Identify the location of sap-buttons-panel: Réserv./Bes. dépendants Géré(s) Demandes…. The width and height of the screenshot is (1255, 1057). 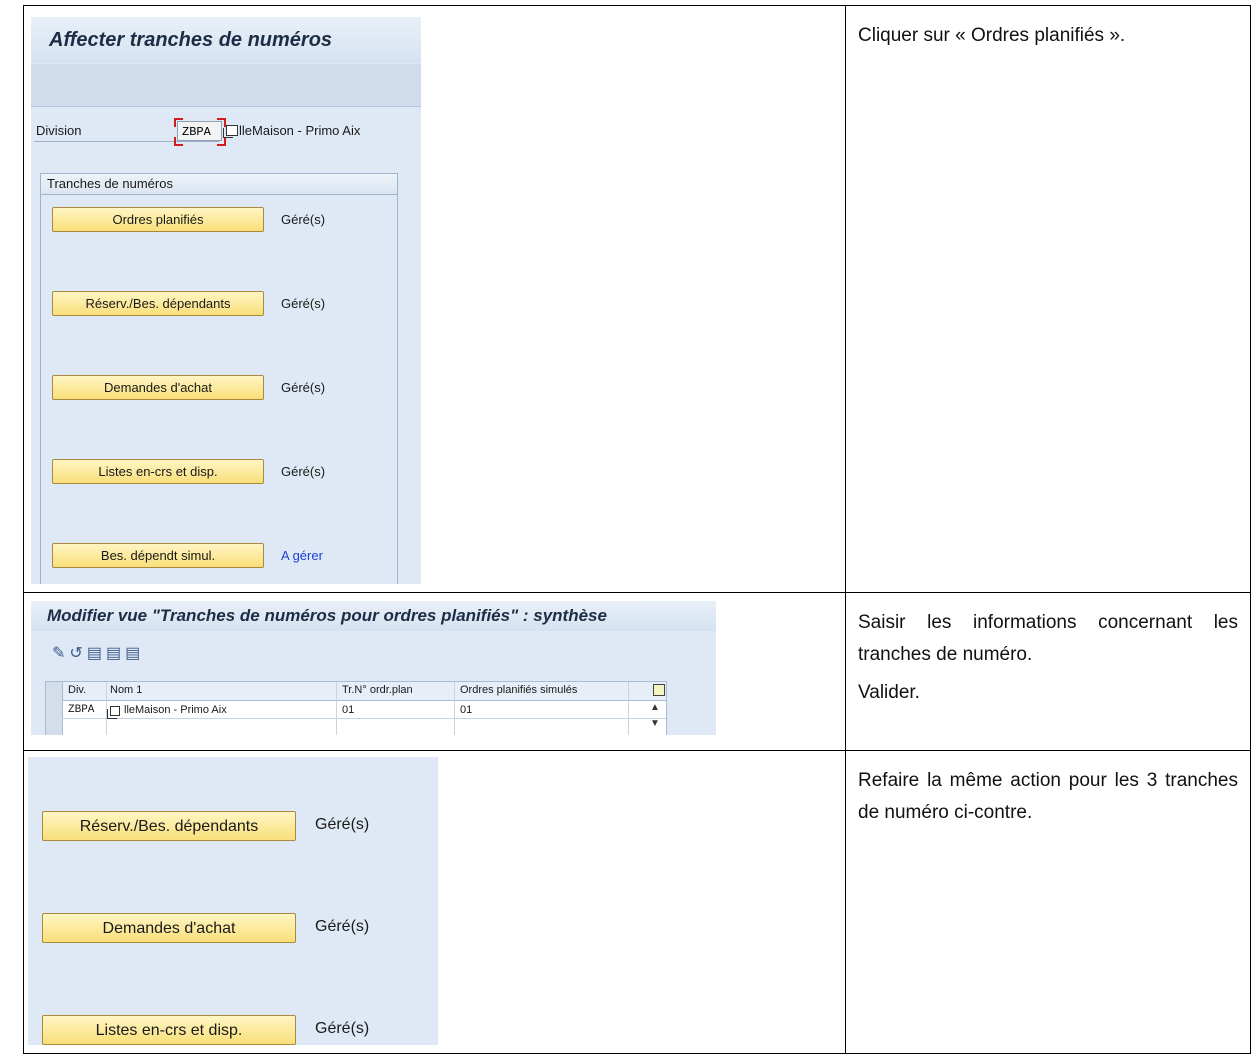
(233, 901).